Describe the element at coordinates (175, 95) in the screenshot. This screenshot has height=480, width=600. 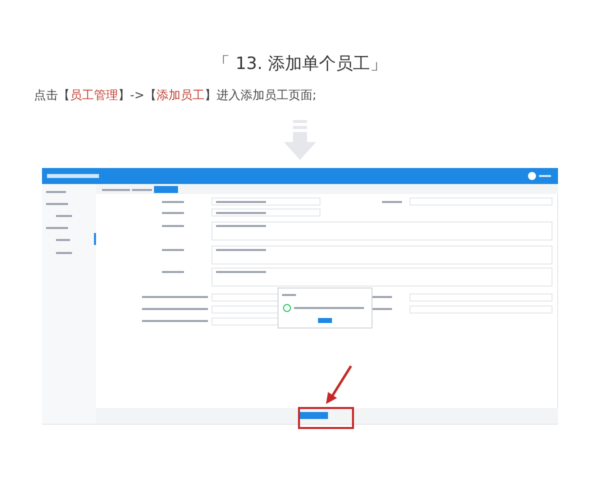
I see `instruction-text: 点击【员工管理】->【添加员工】进入添加员工页面;` at that location.